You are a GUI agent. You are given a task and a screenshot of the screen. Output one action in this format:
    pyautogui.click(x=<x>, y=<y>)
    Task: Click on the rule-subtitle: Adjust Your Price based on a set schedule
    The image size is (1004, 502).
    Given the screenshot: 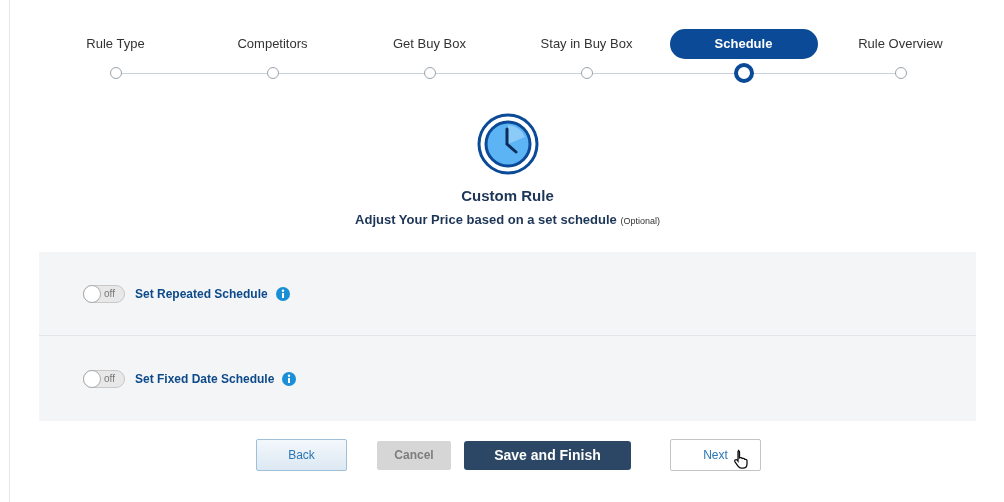 What is the action you would take?
    pyautogui.click(x=486, y=219)
    